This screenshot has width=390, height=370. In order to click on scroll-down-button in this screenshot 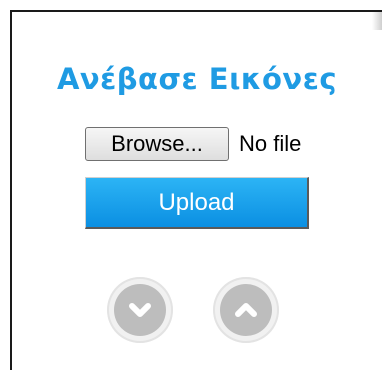, I will do `click(140, 310)`.